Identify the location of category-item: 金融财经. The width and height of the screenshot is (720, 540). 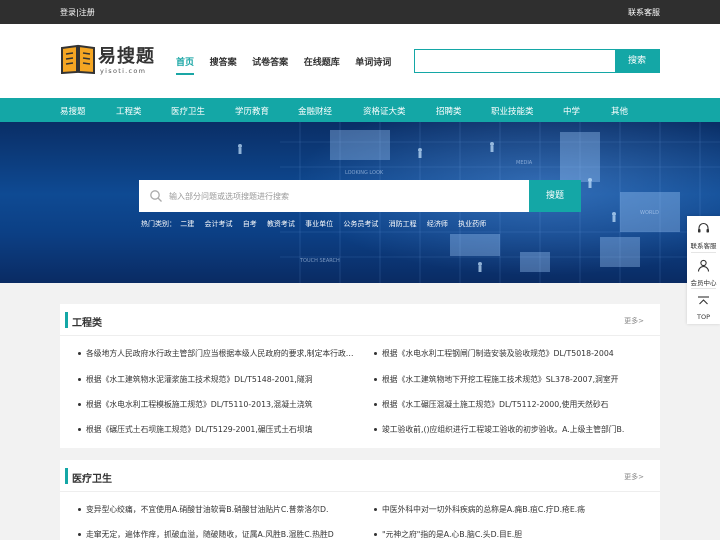
(315, 111).